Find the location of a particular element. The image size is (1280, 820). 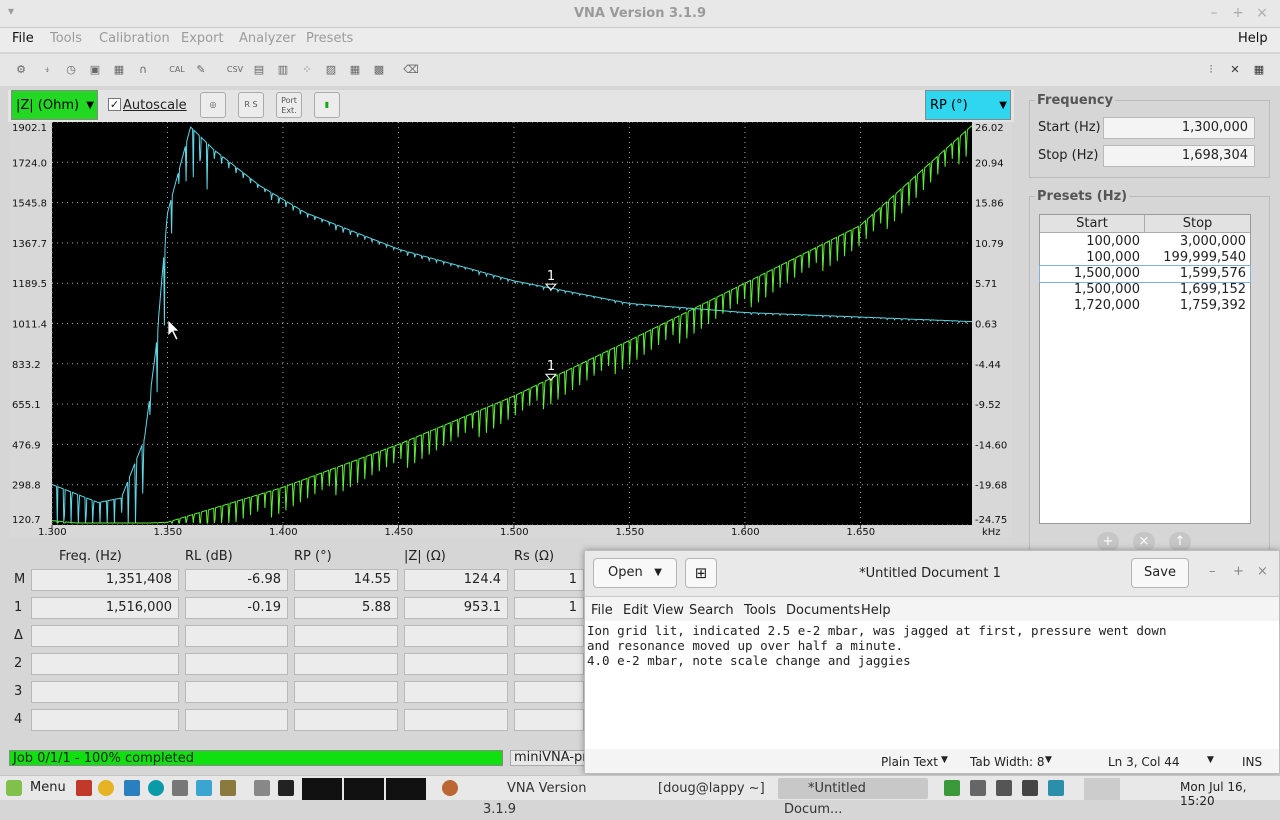

tab-width-select: Tab Width: 8 is located at coordinates (1007, 762).